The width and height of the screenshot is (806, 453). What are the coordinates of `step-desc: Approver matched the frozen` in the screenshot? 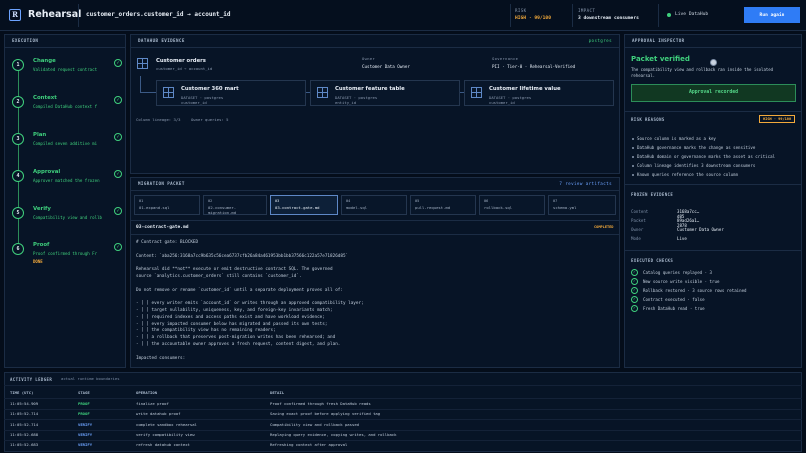 It's located at (66, 180).